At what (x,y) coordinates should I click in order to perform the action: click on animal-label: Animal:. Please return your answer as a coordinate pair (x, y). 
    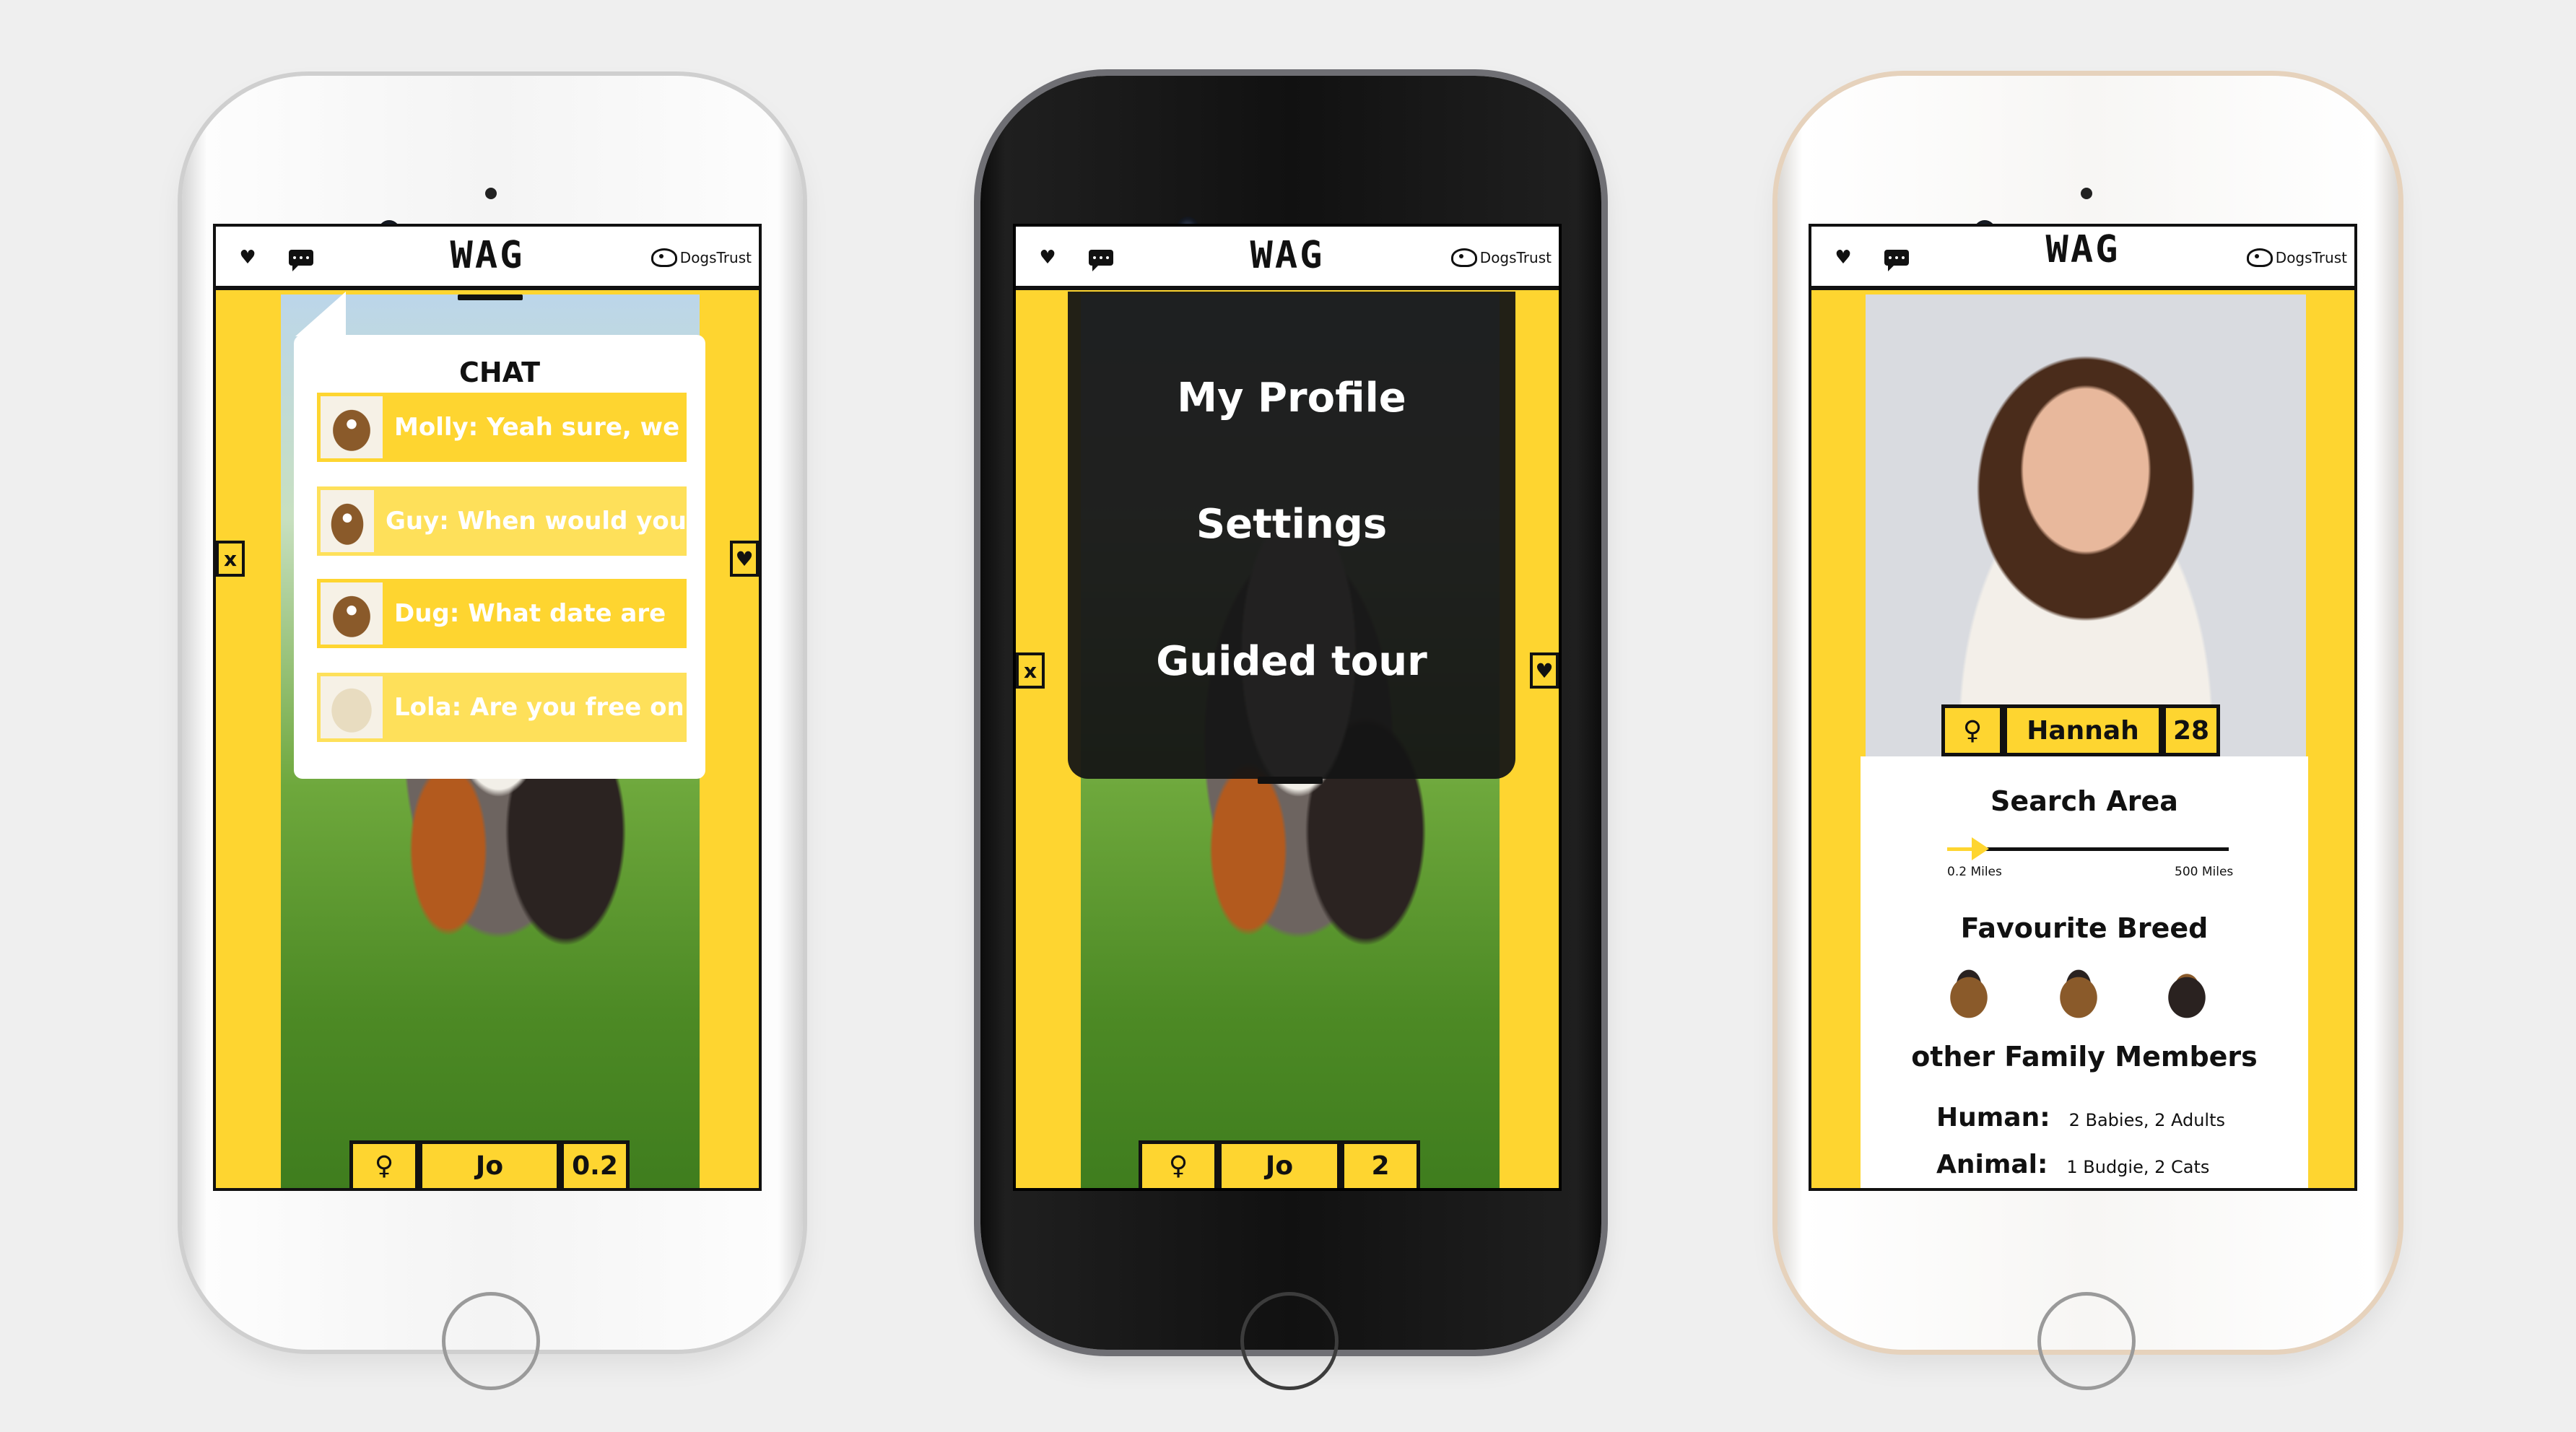
    Looking at the image, I should click on (1992, 1165).